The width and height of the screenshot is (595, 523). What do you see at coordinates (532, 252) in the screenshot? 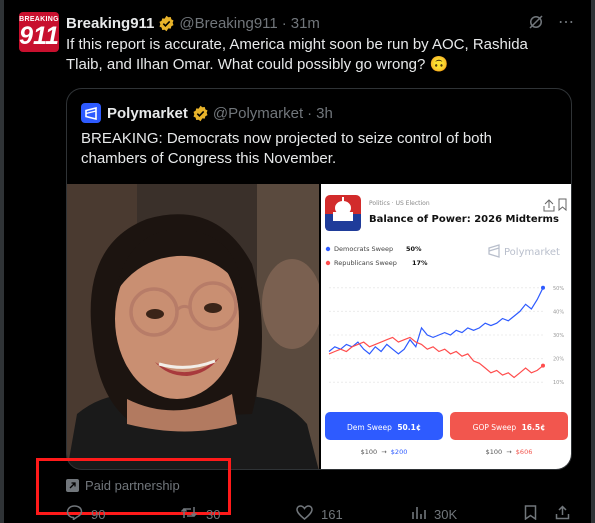
I see `card-brand: Polymarket` at bounding box center [532, 252].